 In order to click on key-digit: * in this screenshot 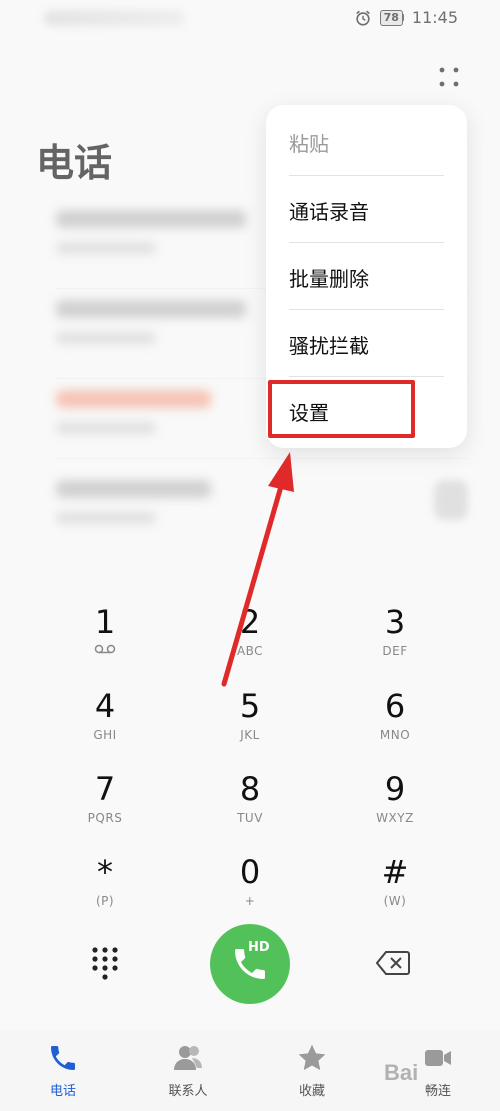, I will do `click(105, 872)`.